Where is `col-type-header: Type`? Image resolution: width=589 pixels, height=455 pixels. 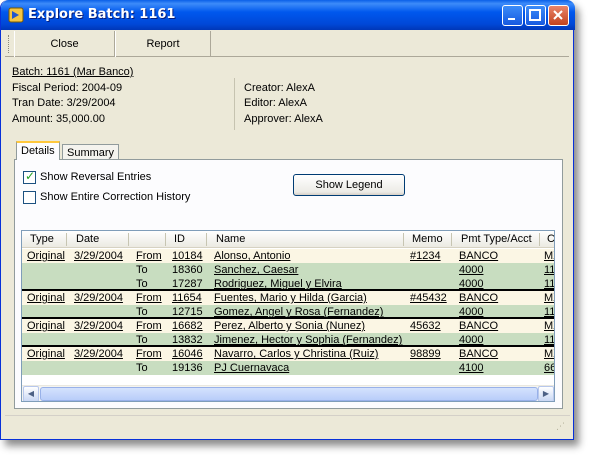
col-type-header: Type is located at coordinates (42, 239).